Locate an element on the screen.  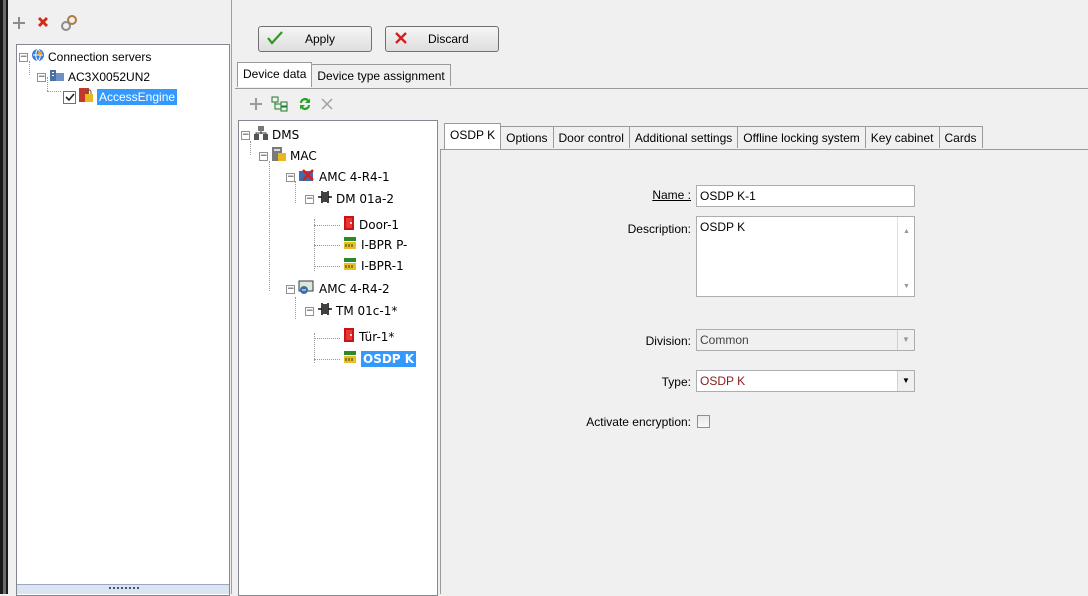
tree-node-label: I-BPR-1 is located at coordinates (382, 266).